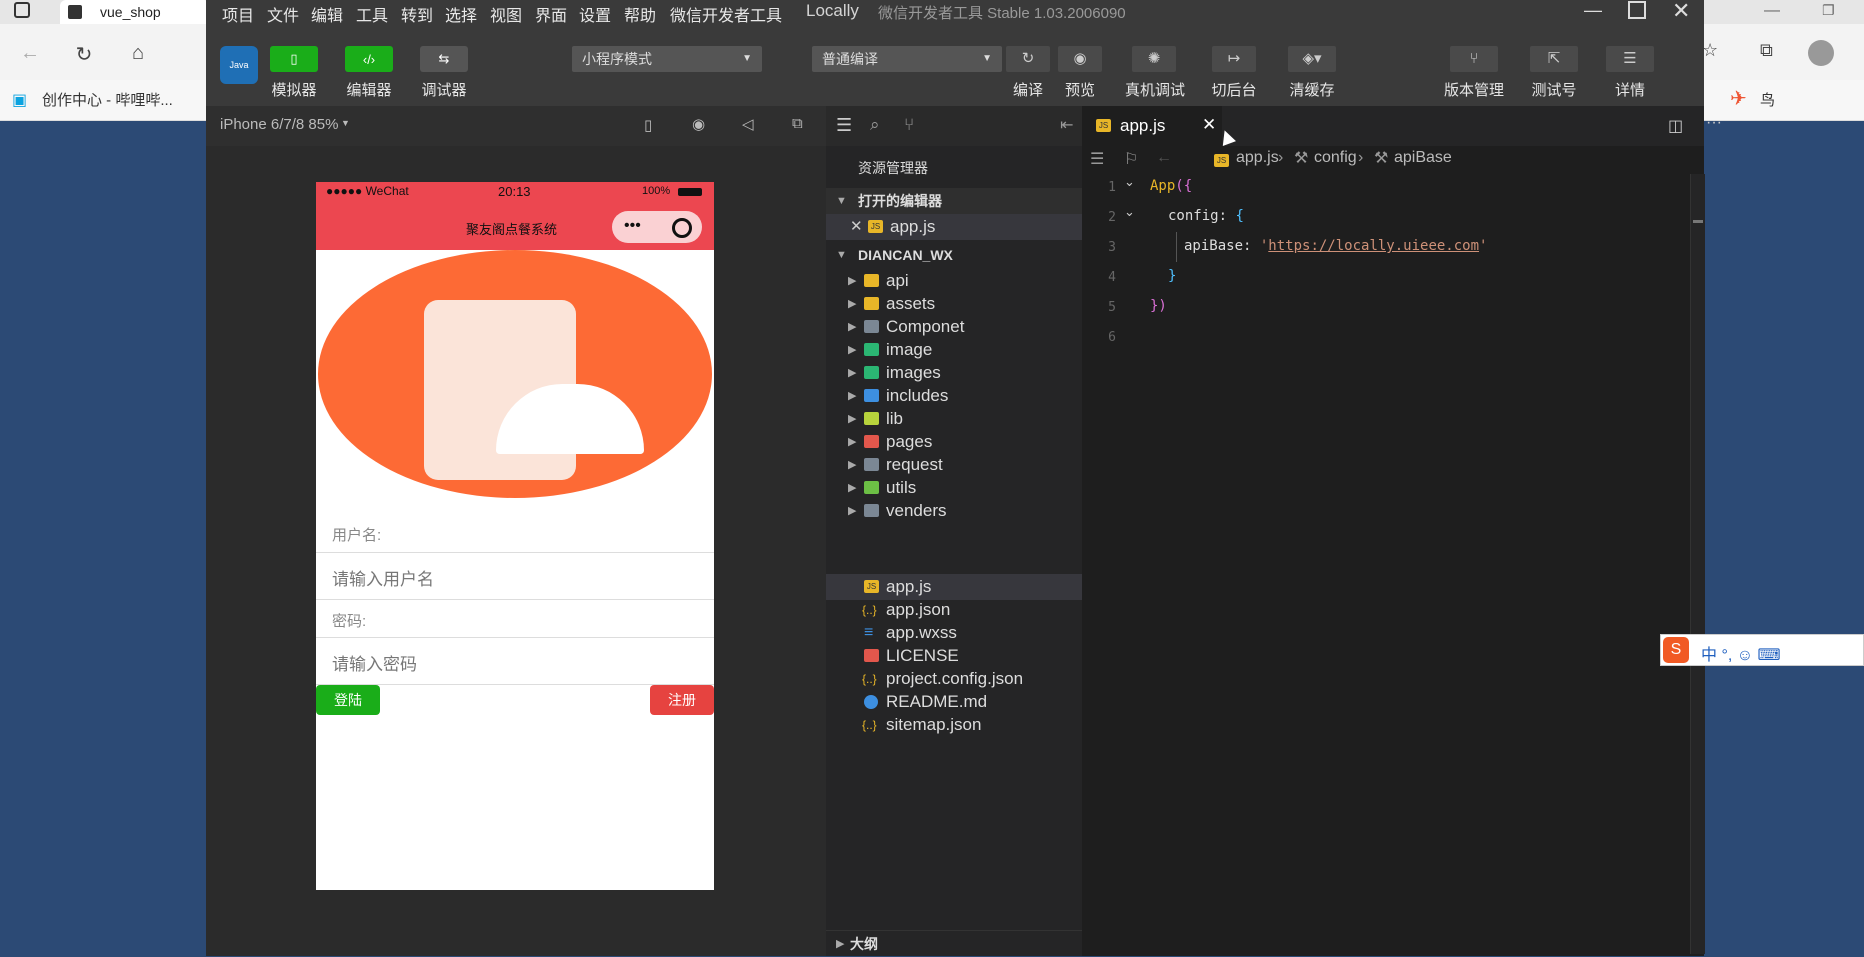 This screenshot has width=1864, height=957. Describe the element at coordinates (954, 201) in the screenshot. I see `open-editors-section: ▼ 打开的编辑器` at that location.